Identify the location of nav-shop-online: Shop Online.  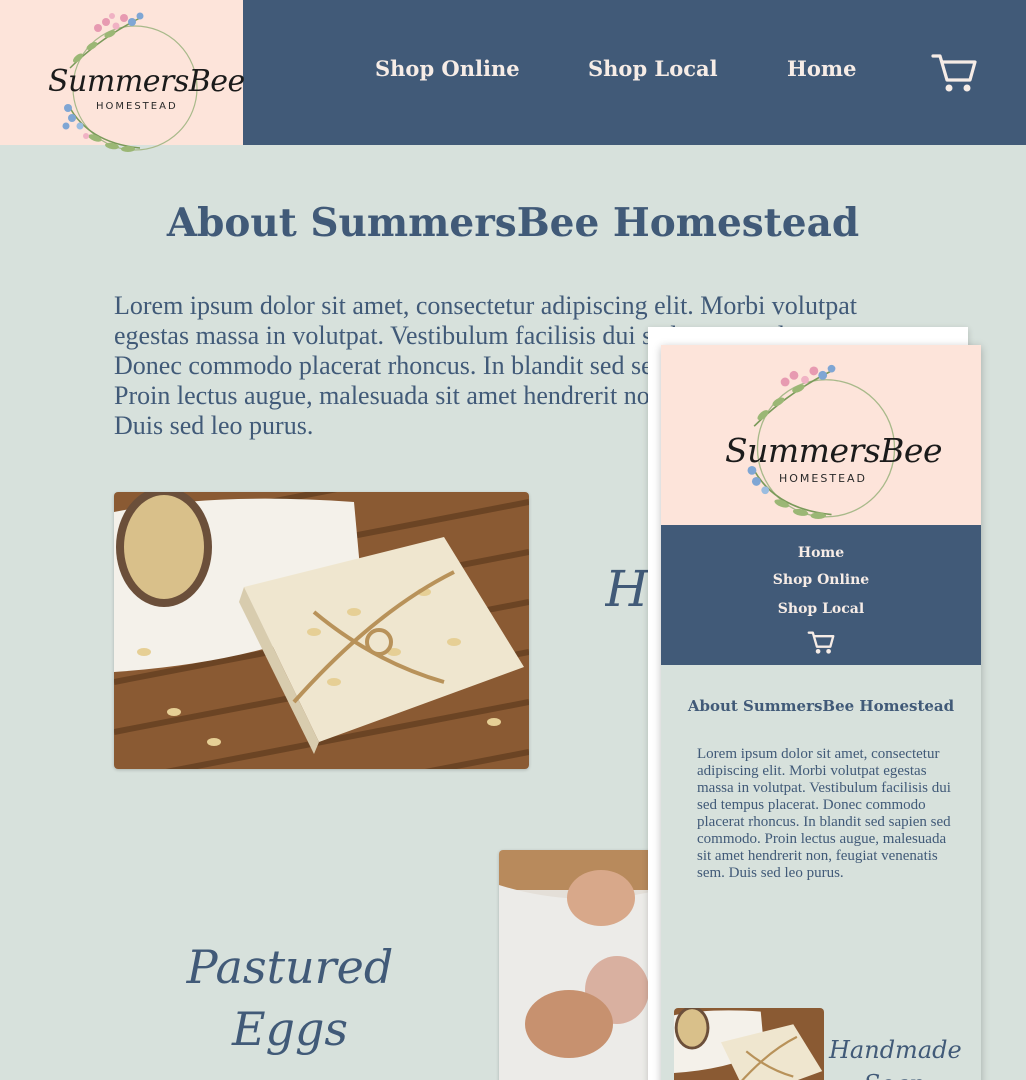
(447, 68).